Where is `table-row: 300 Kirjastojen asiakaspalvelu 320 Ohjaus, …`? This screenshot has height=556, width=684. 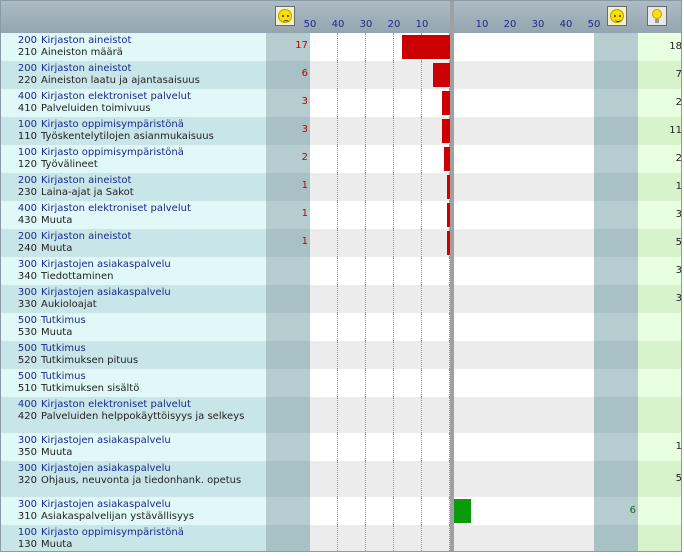 table-row: 300 Kirjastojen asiakaspalvelu 320 Ohjaus, … is located at coordinates (341, 479).